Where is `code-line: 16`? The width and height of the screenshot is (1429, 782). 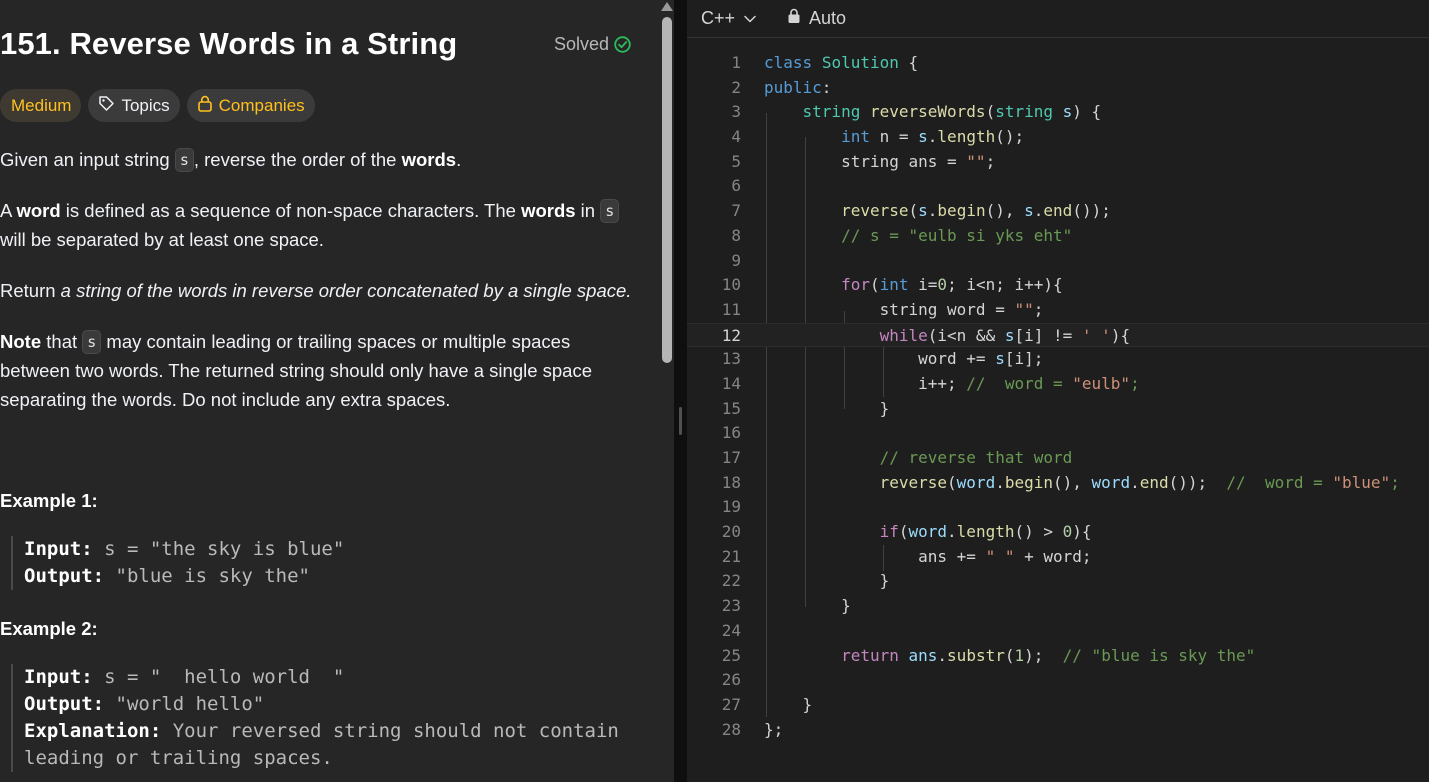 code-line: 16 is located at coordinates (731, 433).